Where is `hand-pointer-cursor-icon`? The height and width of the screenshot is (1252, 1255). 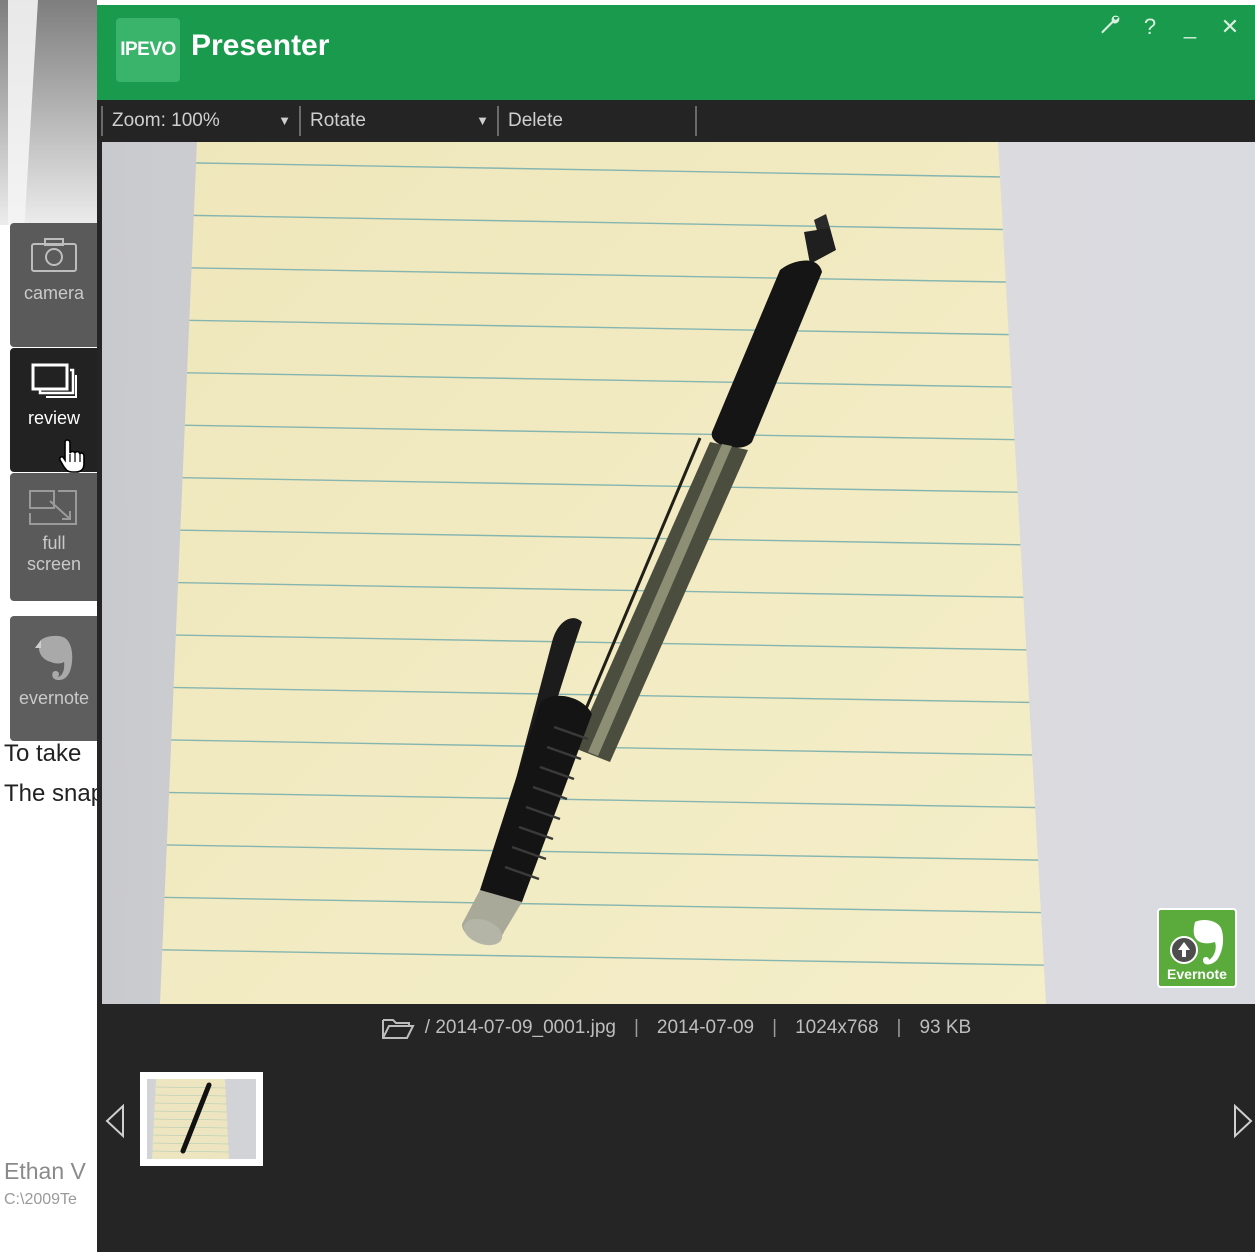
hand-pointer-cursor-icon is located at coordinates (71, 456).